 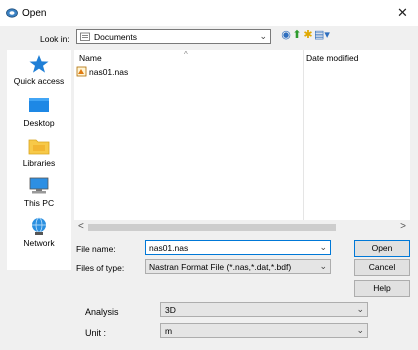 What do you see at coordinates (39, 147) in the screenshot?
I see `libraries-folder-icon` at bounding box center [39, 147].